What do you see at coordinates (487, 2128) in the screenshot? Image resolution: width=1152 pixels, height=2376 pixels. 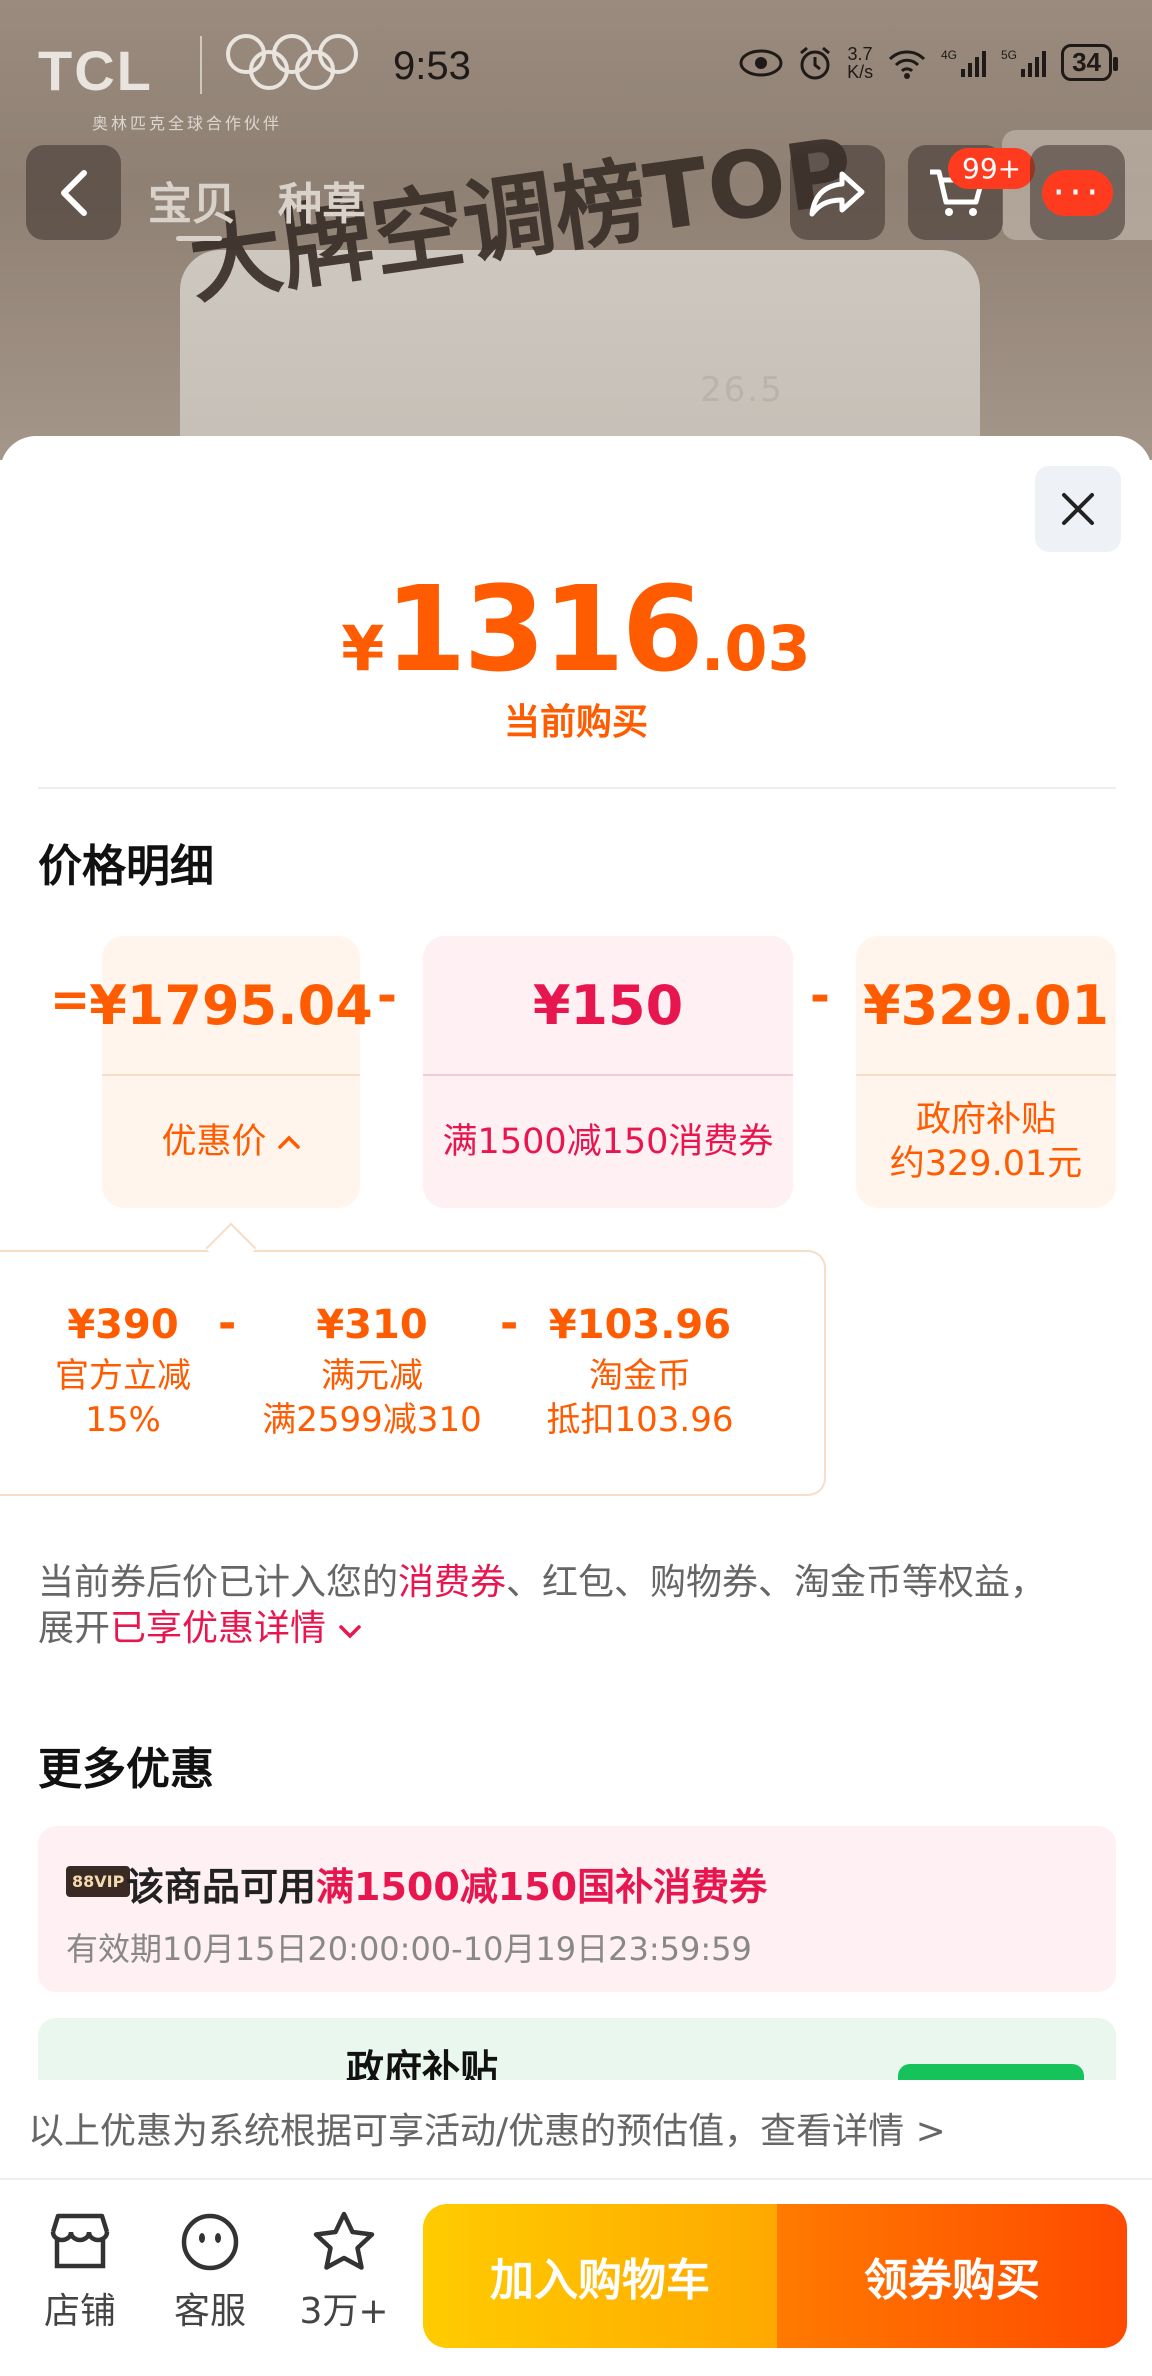 I see `footnote-text: 以上优惠为系统根据可享活动/优惠的预估值，查看详情 >` at bounding box center [487, 2128].